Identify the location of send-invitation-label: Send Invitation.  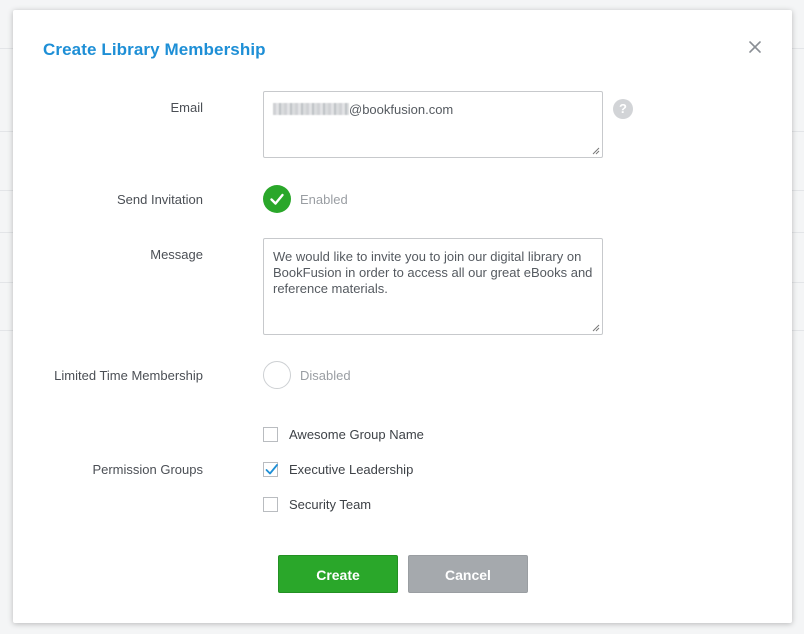
(159, 199).